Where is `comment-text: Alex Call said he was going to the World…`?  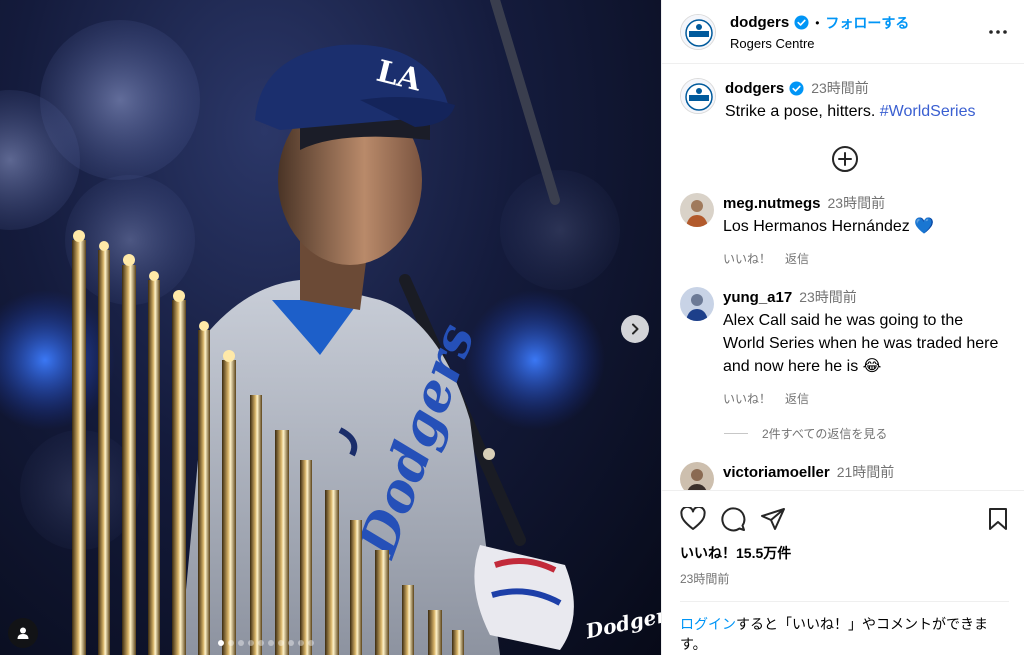
comment-text: Alex Call said he was going to the World… is located at coordinates (861, 343).